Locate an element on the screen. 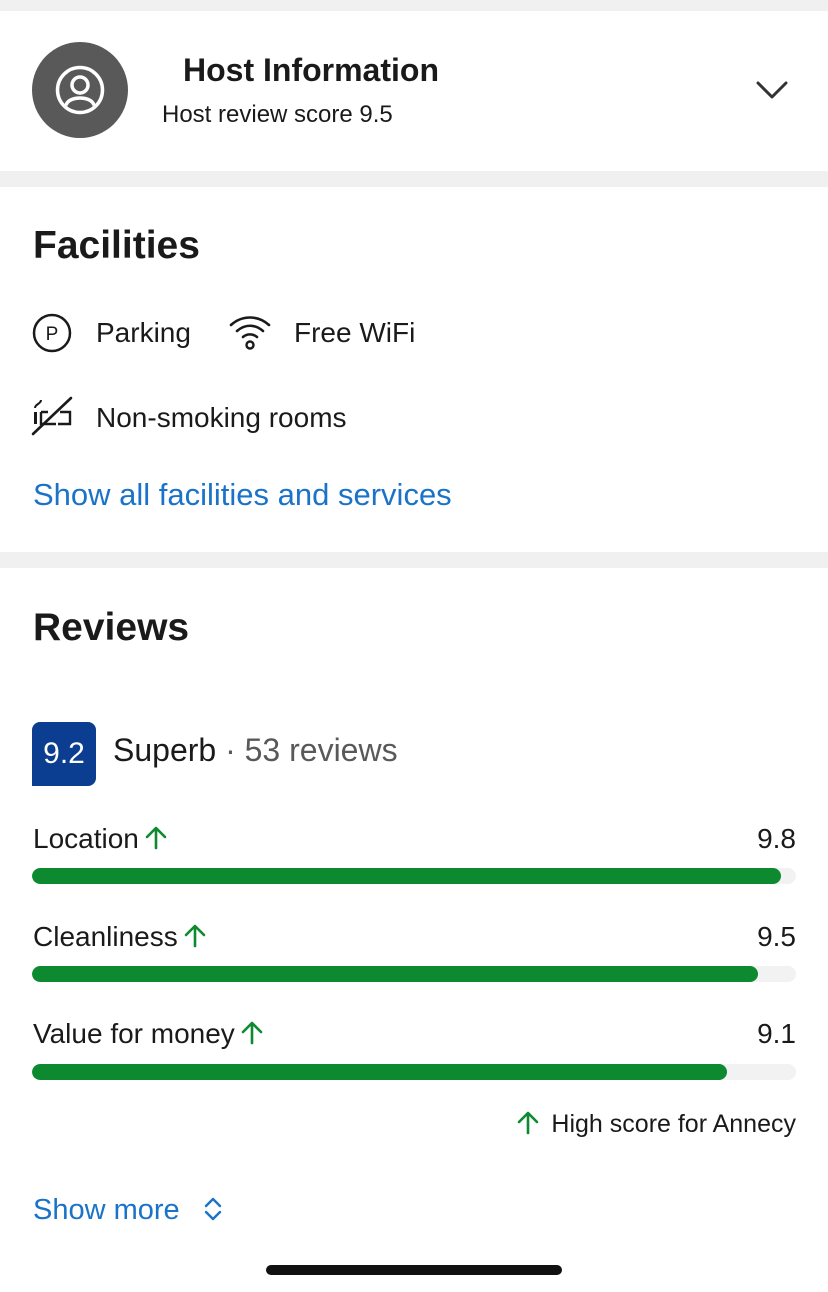 This screenshot has width=828, height=1292. facility-non-smoking-label: Non-smoking rooms is located at coordinates (221, 417).